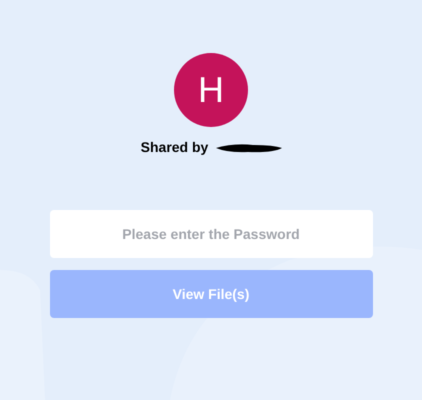 This screenshot has height=400, width=422. Describe the element at coordinates (174, 147) in the screenshot. I see `shared-by-label: Shared by` at that location.